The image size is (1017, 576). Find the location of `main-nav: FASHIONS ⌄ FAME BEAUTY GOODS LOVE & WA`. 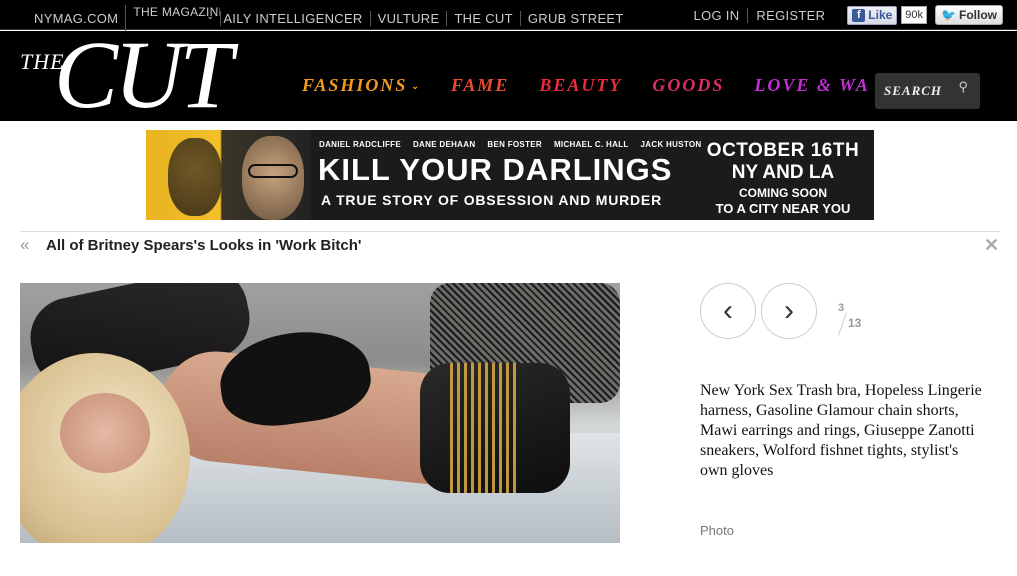

main-nav: FASHIONS ⌄ FAME BEAUTY GOODS LOVE & WA is located at coordinates (601, 85).